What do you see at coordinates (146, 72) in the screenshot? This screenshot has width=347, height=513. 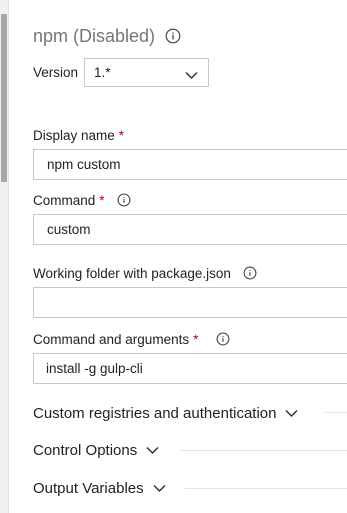 I see `version-select: 1.*` at bounding box center [146, 72].